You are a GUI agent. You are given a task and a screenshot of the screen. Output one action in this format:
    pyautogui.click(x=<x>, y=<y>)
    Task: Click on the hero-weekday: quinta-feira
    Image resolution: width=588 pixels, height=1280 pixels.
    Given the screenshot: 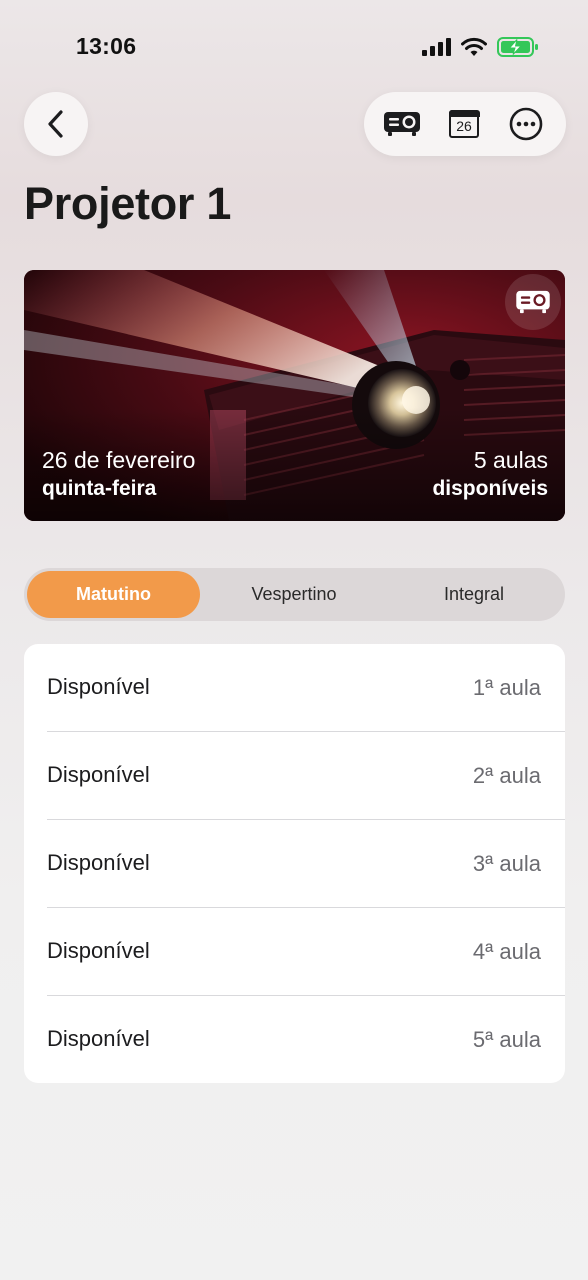 What is the action you would take?
    pyautogui.click(x=99, y=488)
    